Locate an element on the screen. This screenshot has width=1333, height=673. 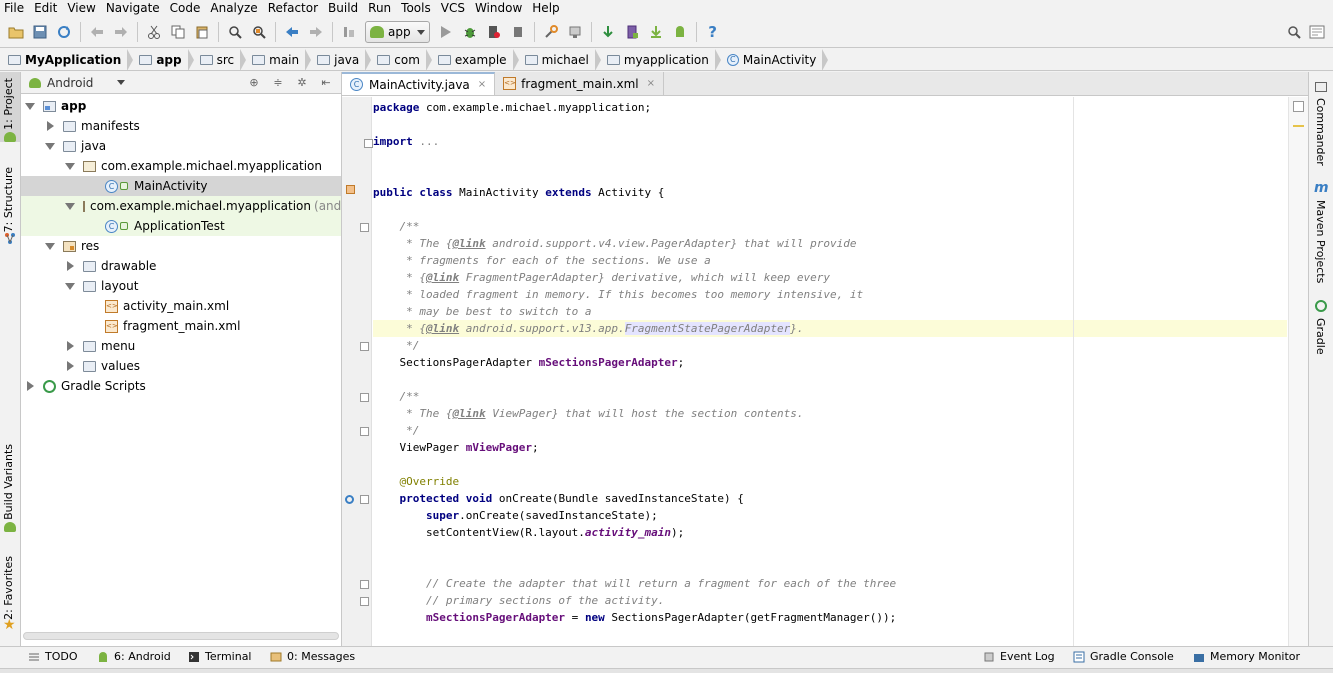
project-view-select: Android is located at coordinates (77, 83).